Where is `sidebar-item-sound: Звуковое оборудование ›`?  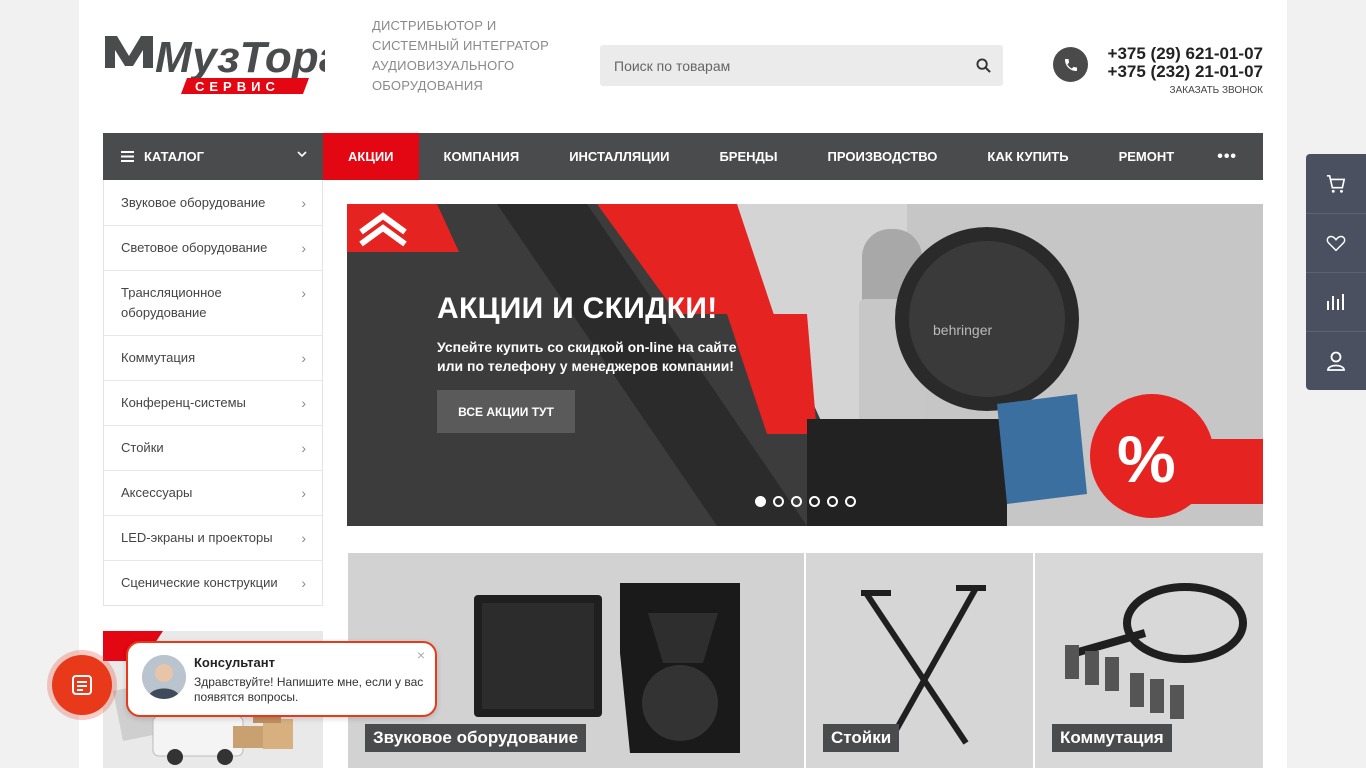 sidebar-item-sound: Звуковое оборудование › is located at coordinates (213, 202).